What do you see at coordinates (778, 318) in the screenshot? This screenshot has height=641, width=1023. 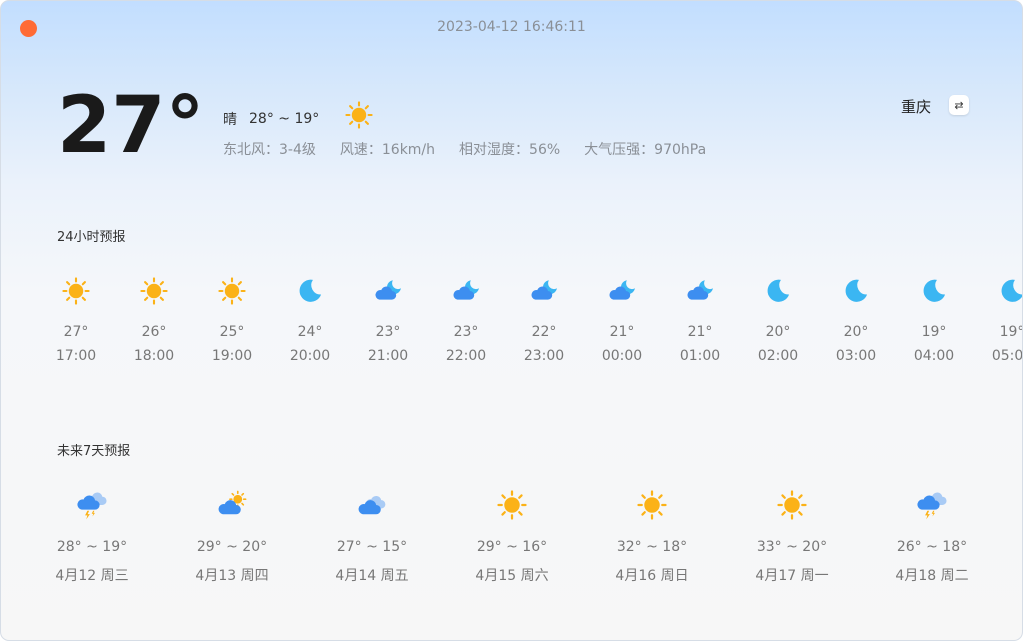 I see `hourly-item: 20° 02:00` at bounding box center [778, 318].